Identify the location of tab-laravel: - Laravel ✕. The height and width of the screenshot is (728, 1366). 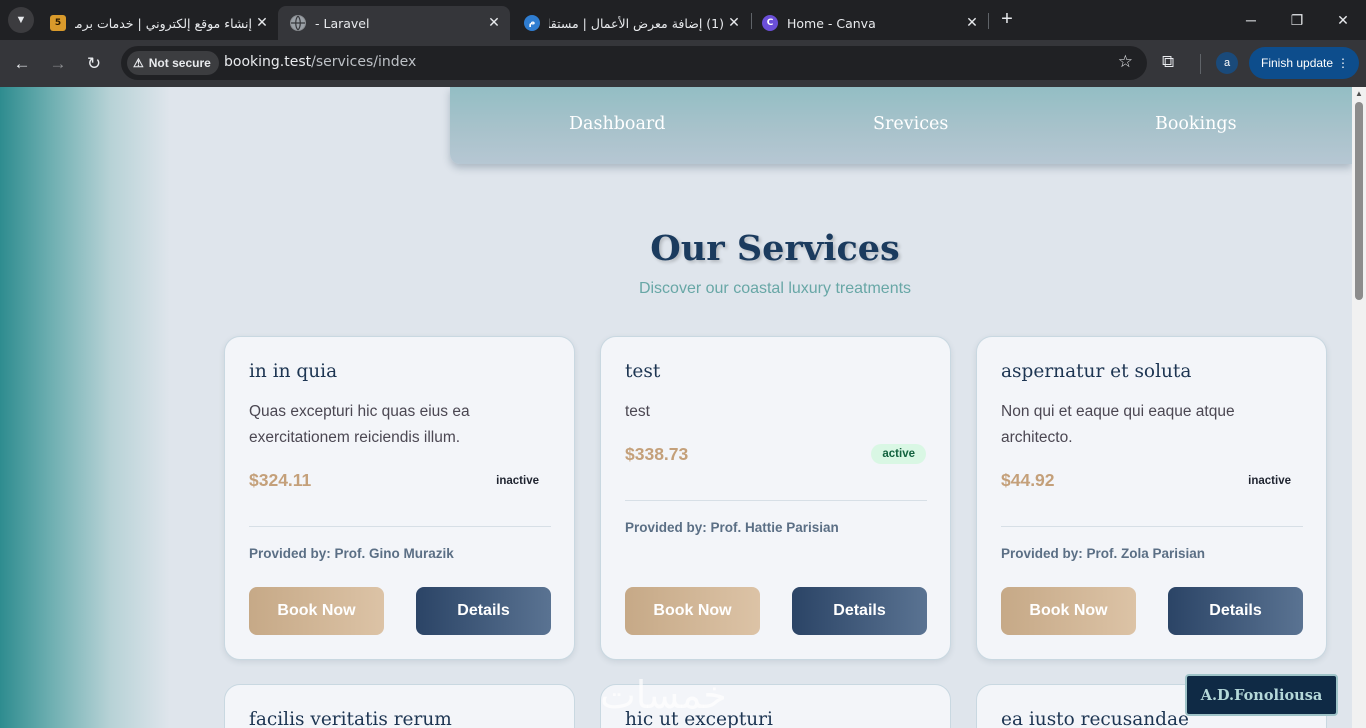
(394, 23).